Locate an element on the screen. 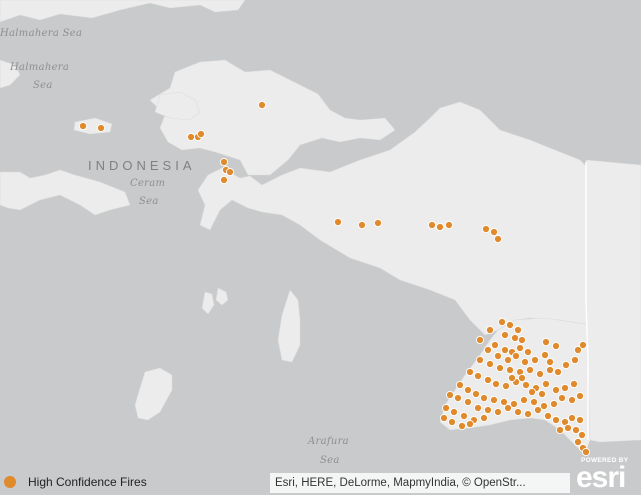  esri-logo: POWERED BY esri is located at coordinates (607, 475).